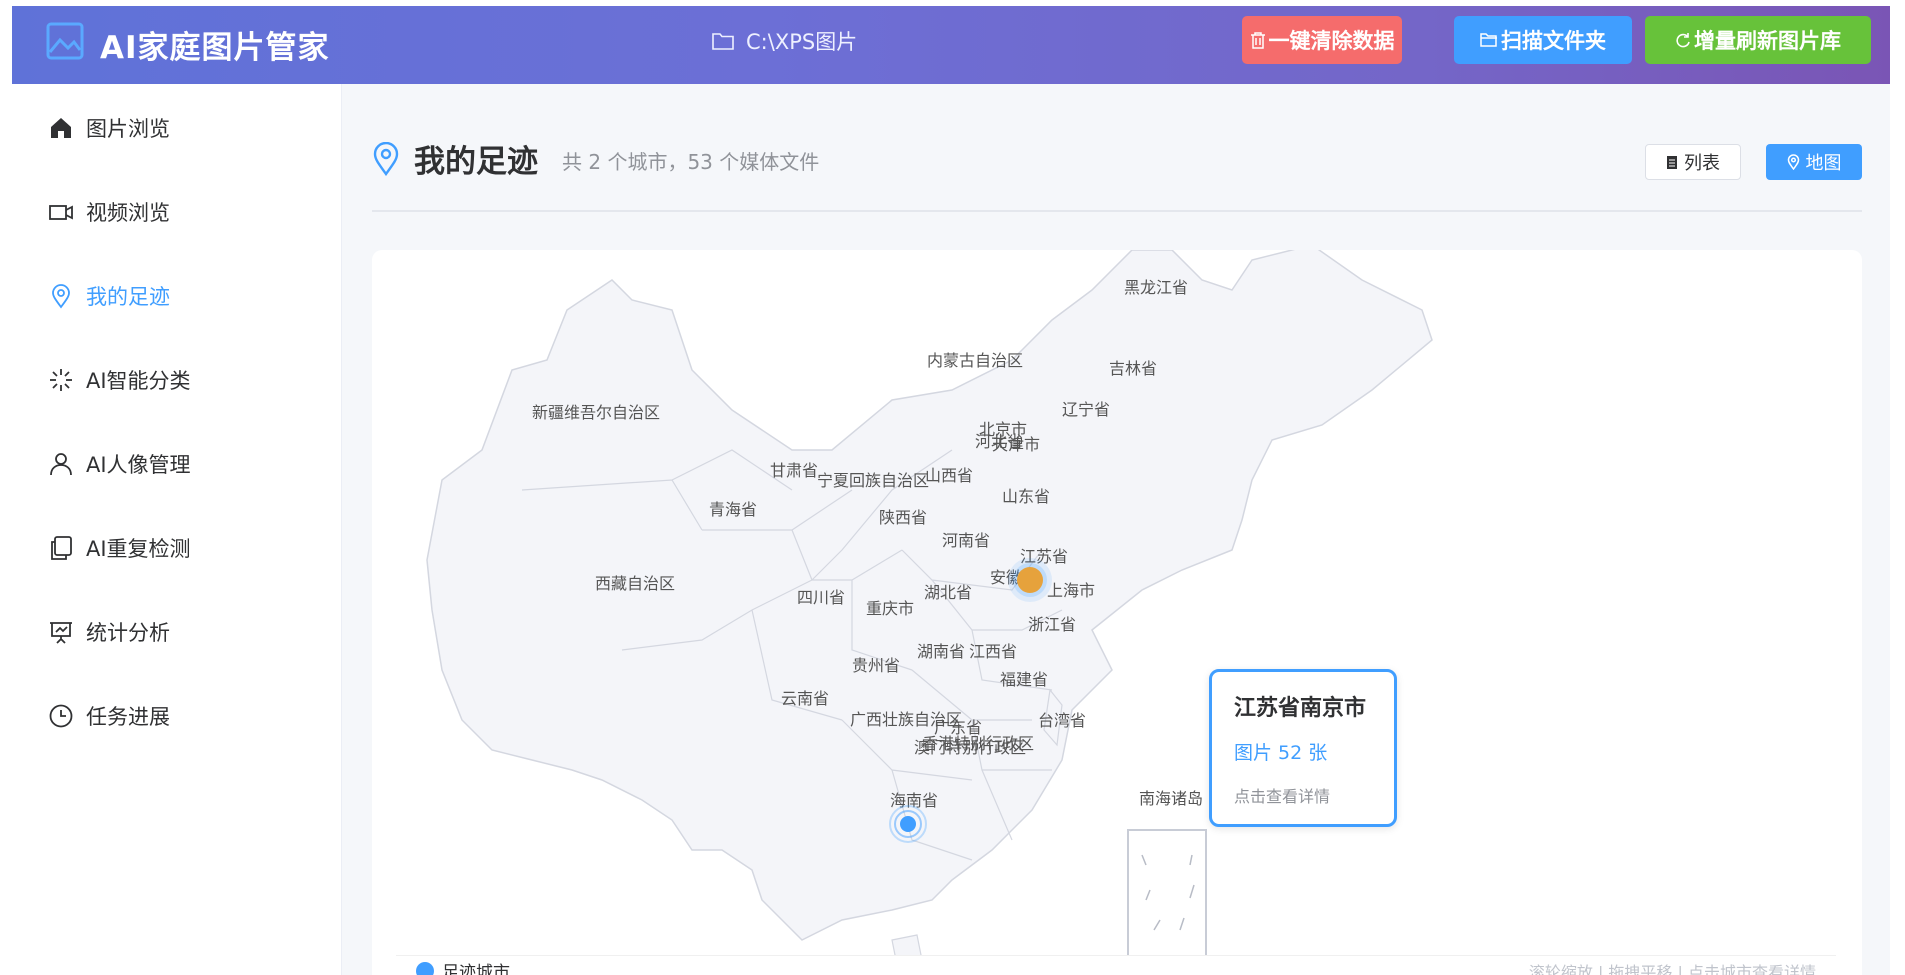  Describe the element at coordinates (215, 48) in the screenshot. I see `app-title: AI家庭图片管家` at that location.